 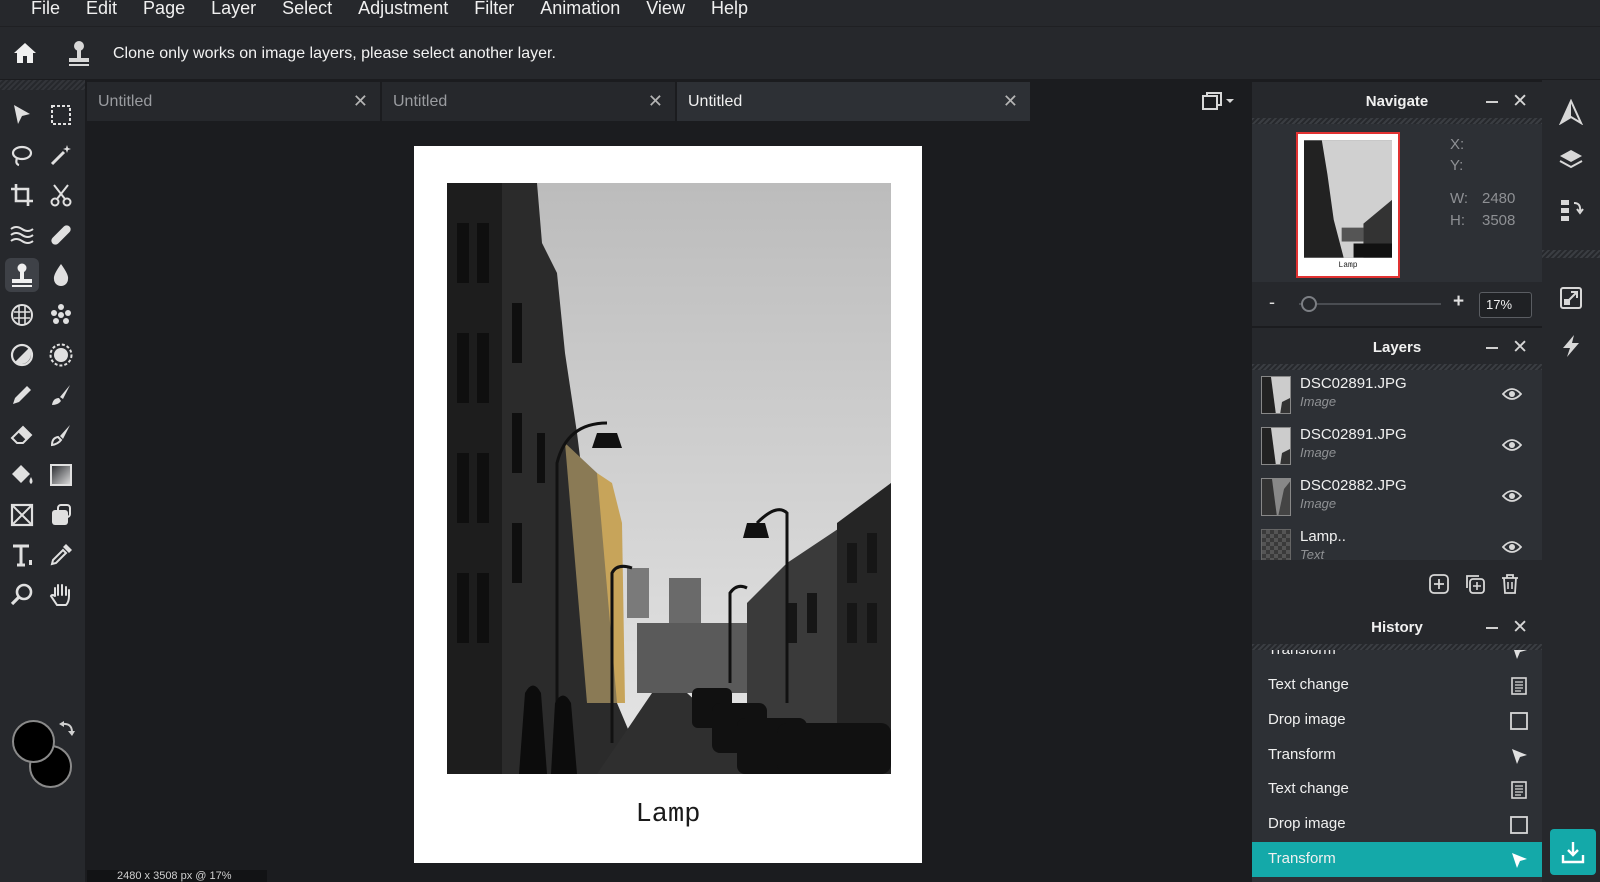 What do you see at coordinates (1519, 686) in the screenshot?
I see `text-change-icon` at bounding box center [1519, 686].